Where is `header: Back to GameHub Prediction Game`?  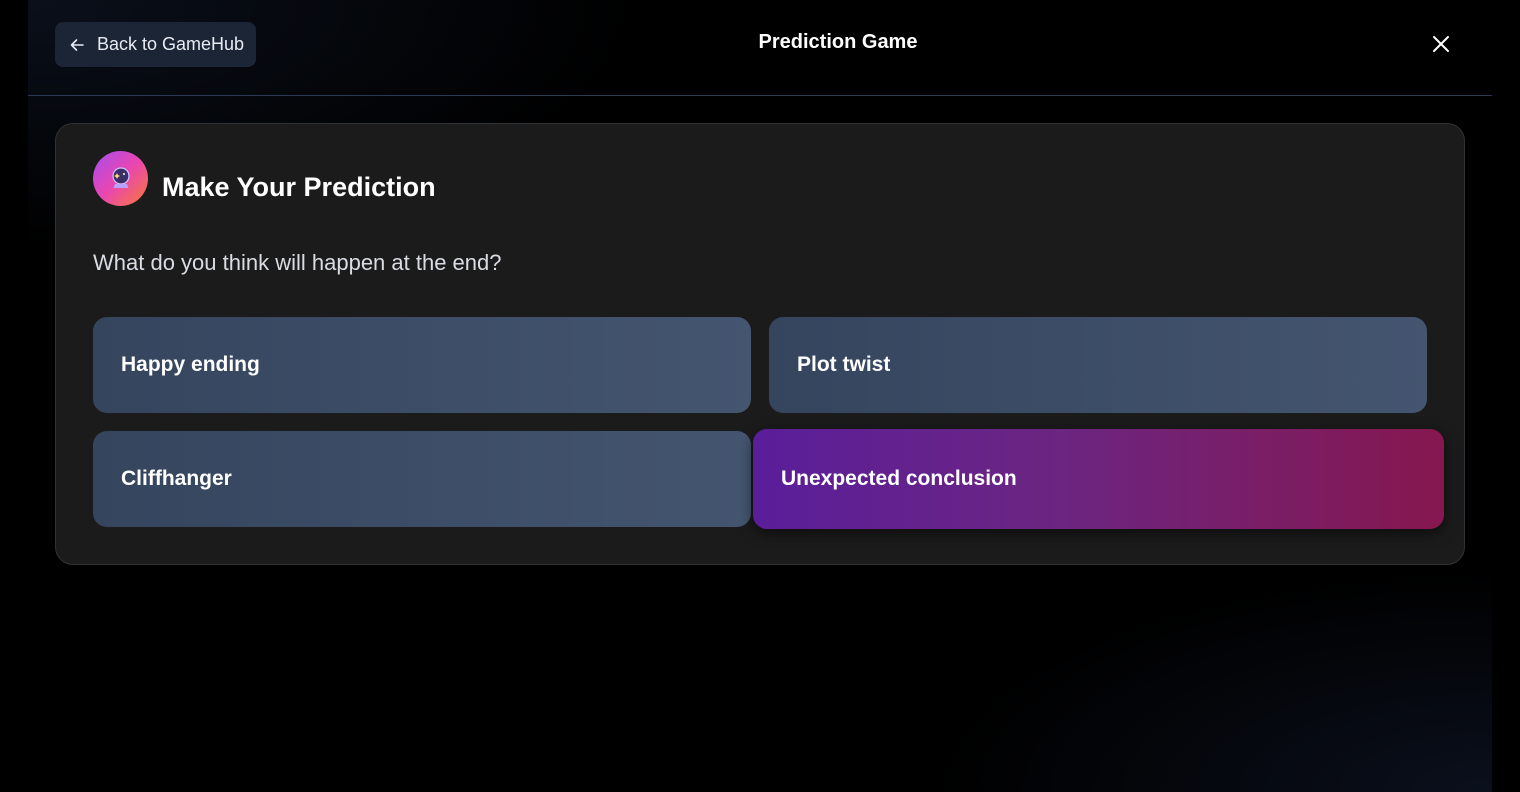
header: Back to GameHub Prediction Game is located at coordinates (760, 48).